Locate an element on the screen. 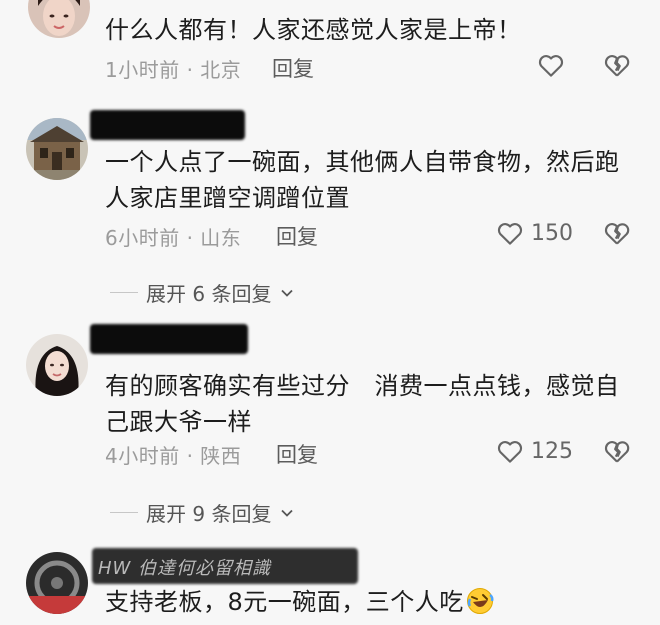 The height and width of the screenshot is (625, 660). like-count: 125 is located at coordinates (552, 451).